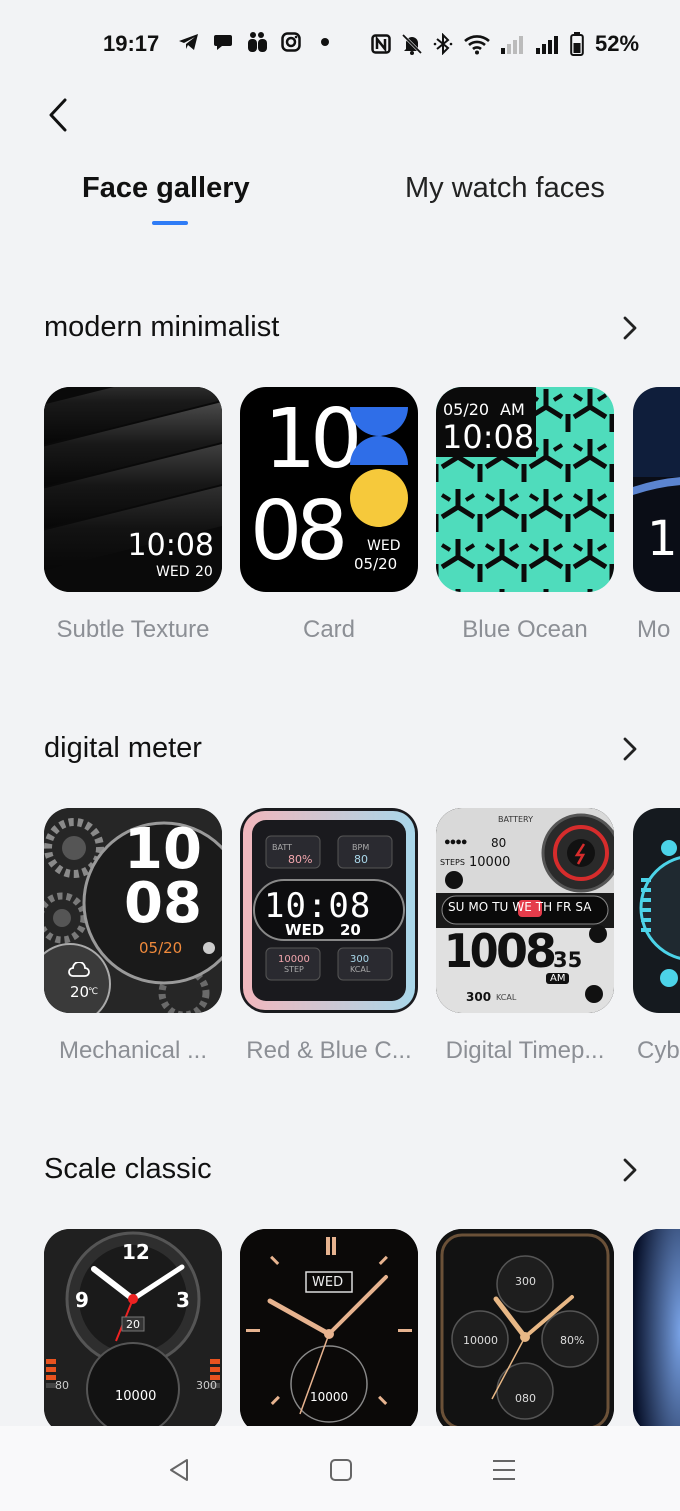  Describe the element at coordinates (183, 1300) in the screenshot. I see `face-3: 3` at that location.